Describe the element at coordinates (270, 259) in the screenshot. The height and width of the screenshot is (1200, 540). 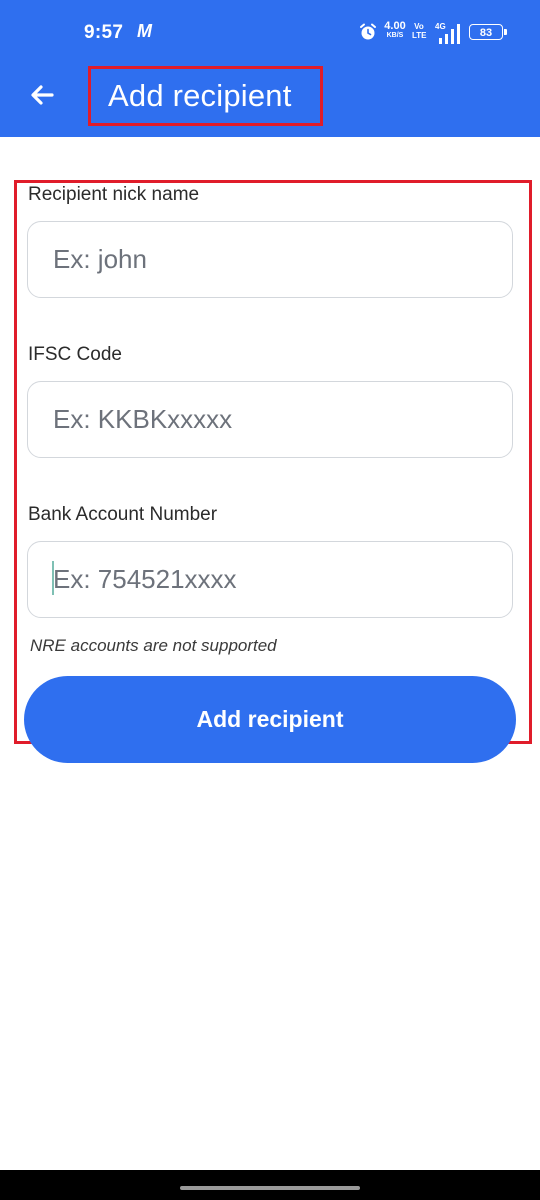
I see `nickname-input` at that location.